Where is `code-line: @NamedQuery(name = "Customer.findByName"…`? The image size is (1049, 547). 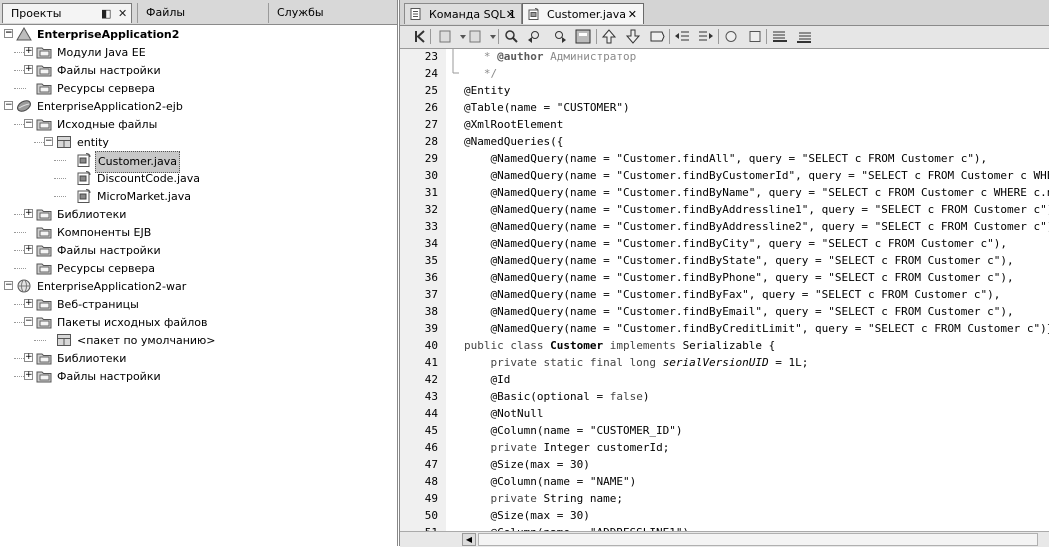 code-line: @NamedQuery(name = "Customer.findByName"… is located at coordinates (756, 192).